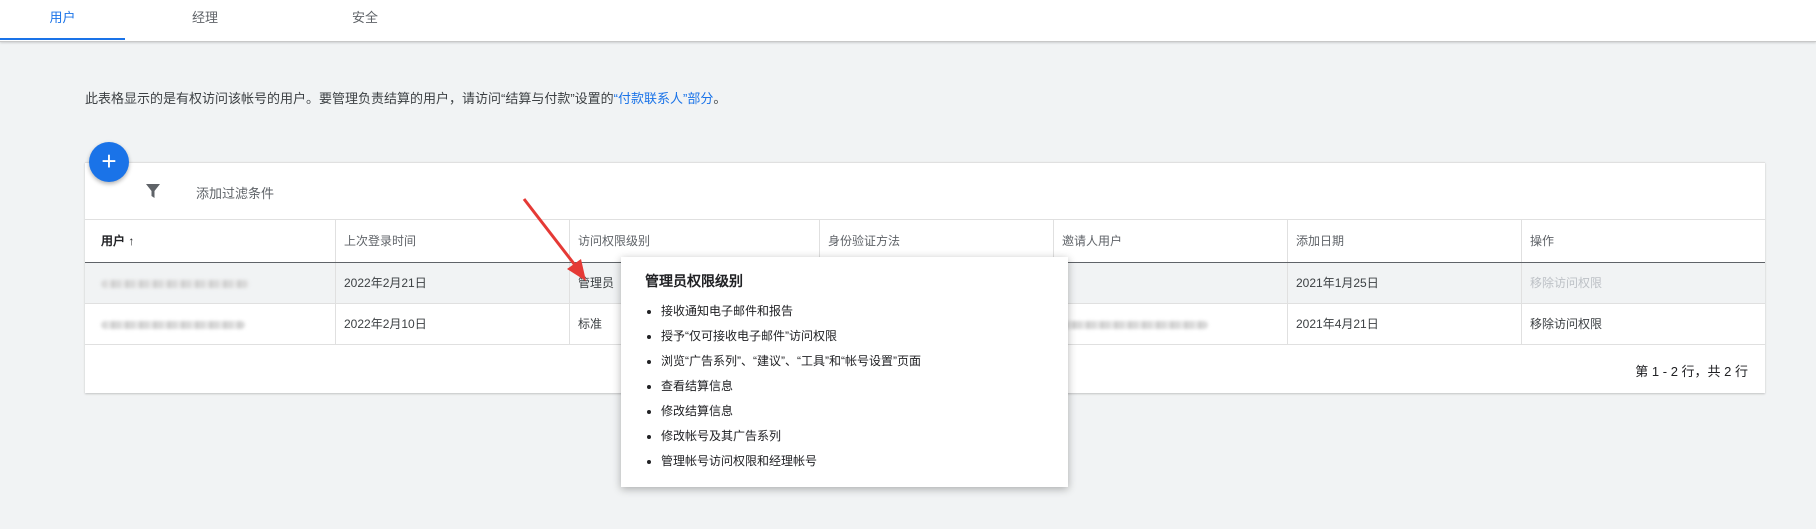 This screenshot has width=1816, height=529. I want to click on column-header-last-login: 上次登录时间, so click(452, 241).